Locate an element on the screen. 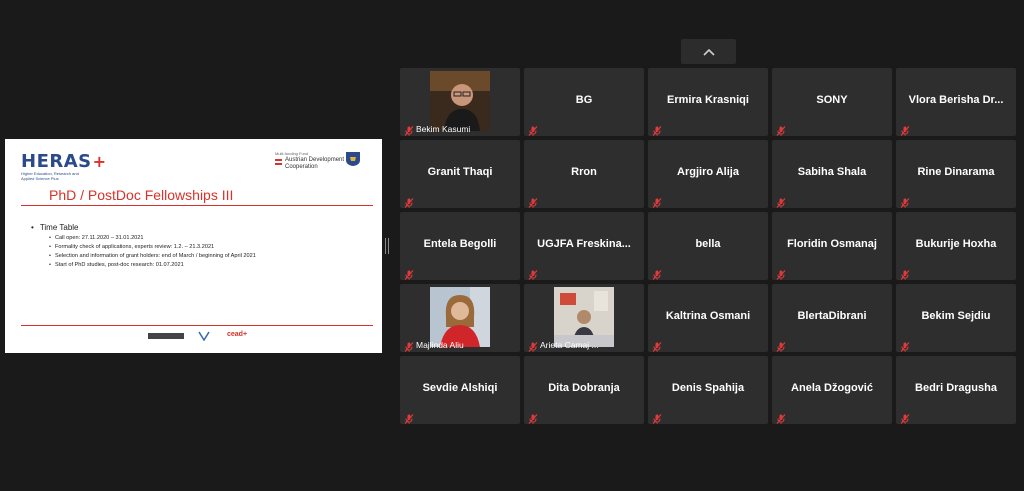 The width and height of the screenshot is (1024, 491). participant-name: Dita Dobranja is located at coordinates (584, 388).